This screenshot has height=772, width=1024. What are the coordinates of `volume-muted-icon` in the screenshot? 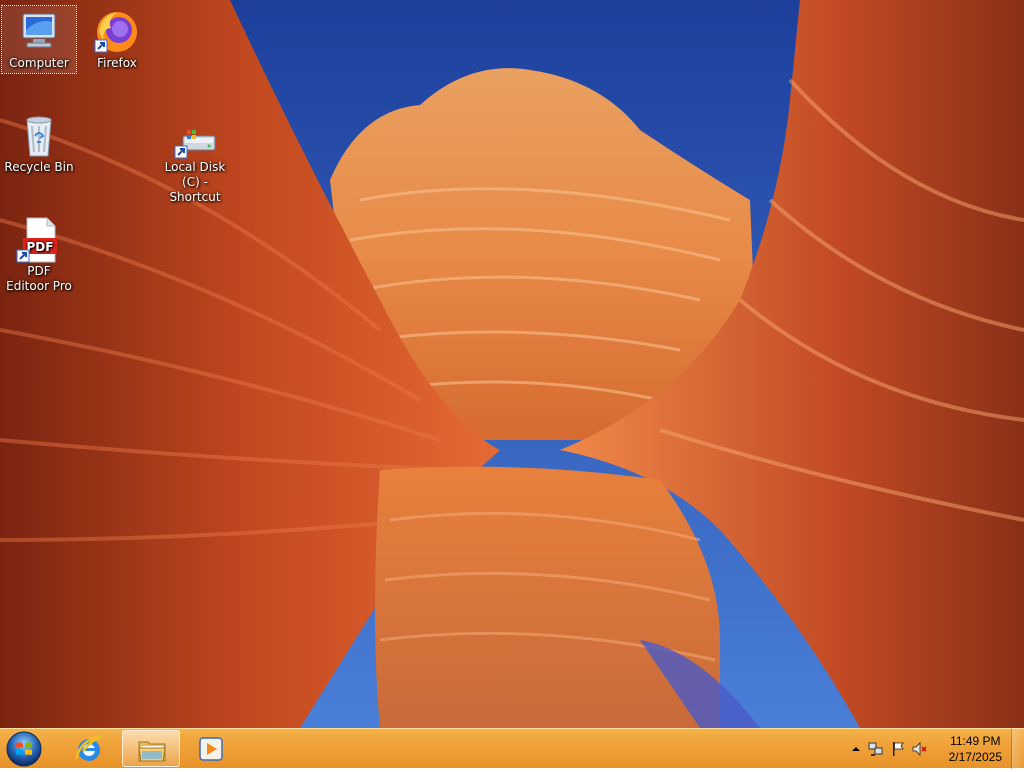 It's located at (920, 749).